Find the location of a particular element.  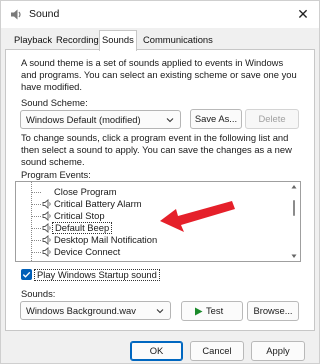

sounds-label: Sounds: is located at coordinates (38, 293).